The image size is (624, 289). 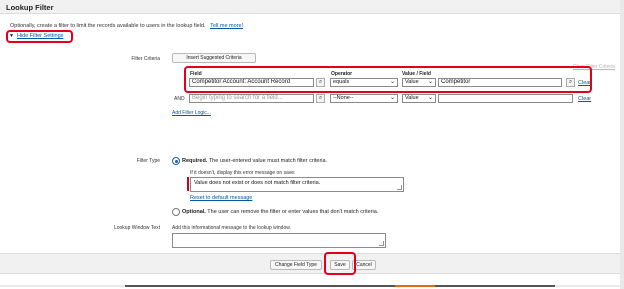 What do you see at coordinates (340, 265) in the screenshot?
I see `save-button: Save` at bounding box center [340, 265].